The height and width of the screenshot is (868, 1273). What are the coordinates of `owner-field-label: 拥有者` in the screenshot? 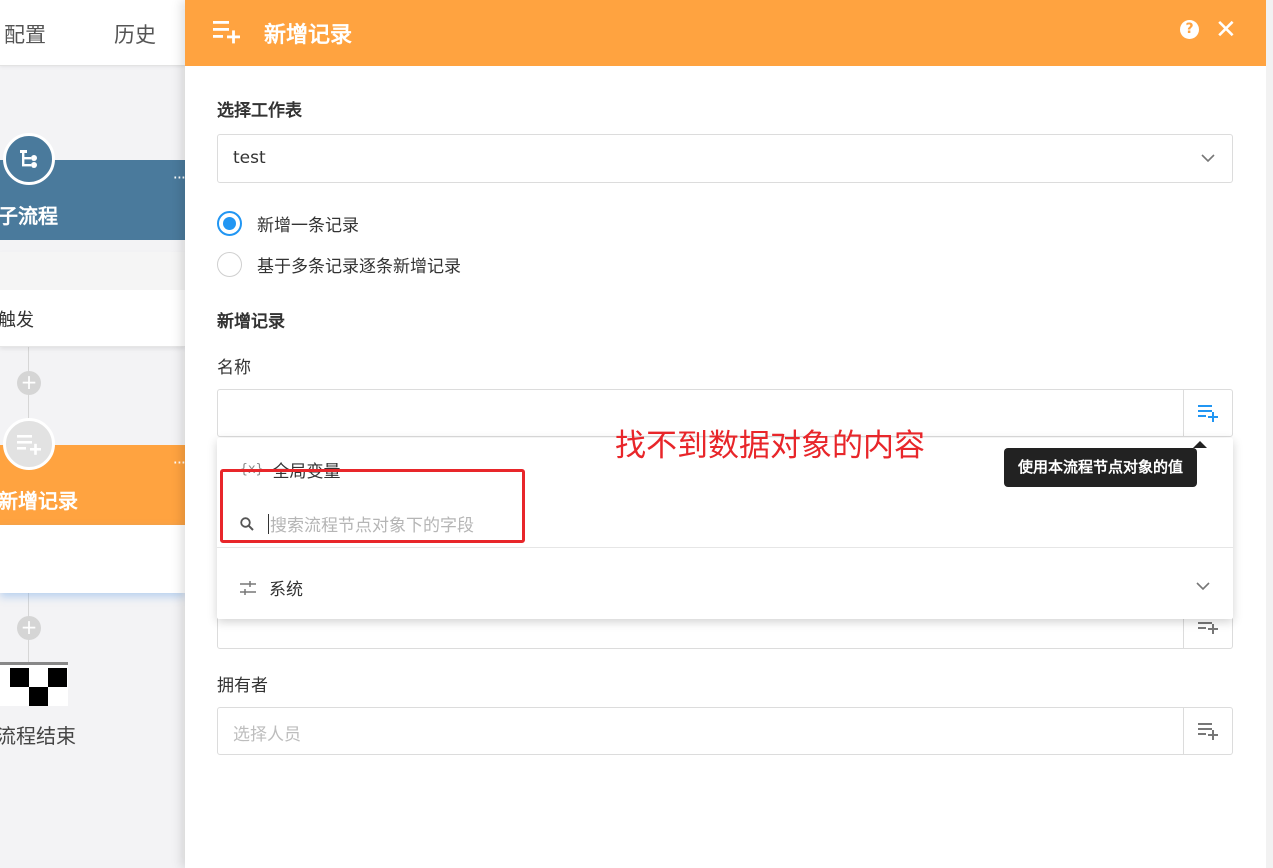 It's located at (242, 686).